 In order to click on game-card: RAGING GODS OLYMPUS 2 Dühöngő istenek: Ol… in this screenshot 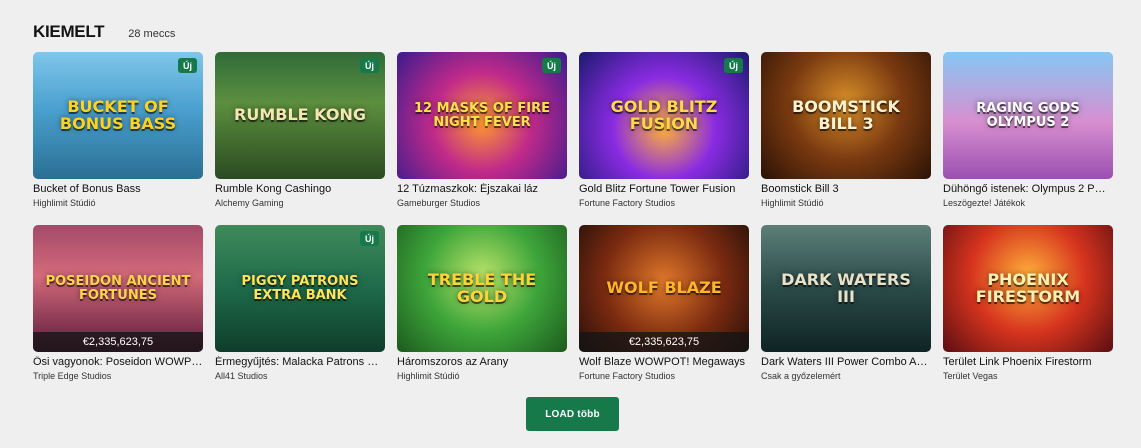, I will do `click(1028, 138)`.